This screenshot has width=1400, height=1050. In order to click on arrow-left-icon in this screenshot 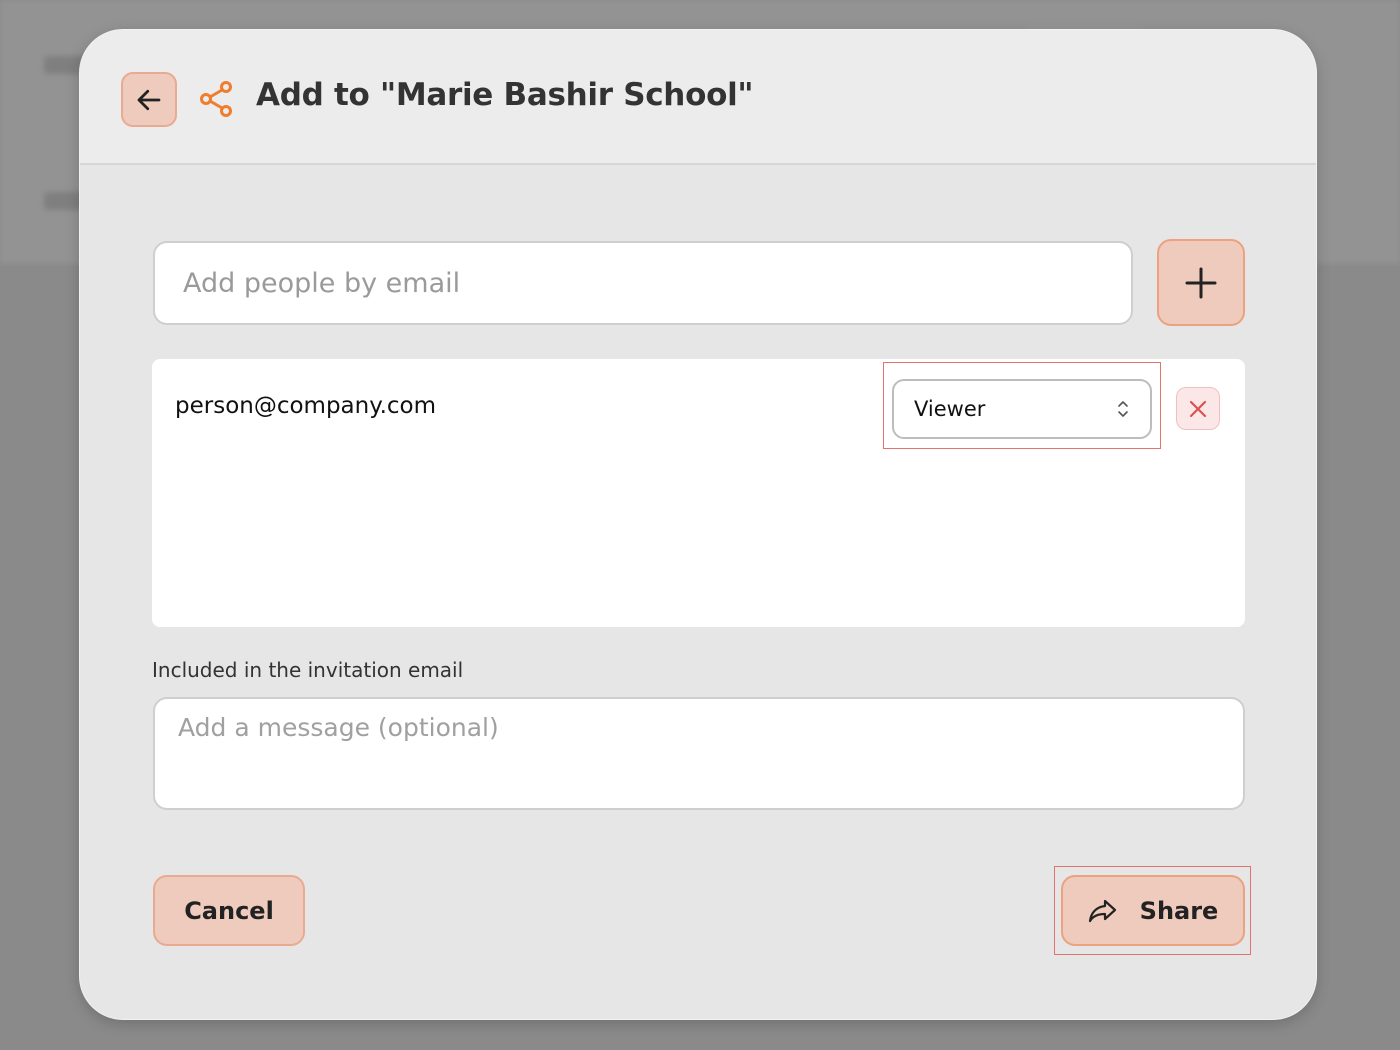, I will do `click(149, 99)`.